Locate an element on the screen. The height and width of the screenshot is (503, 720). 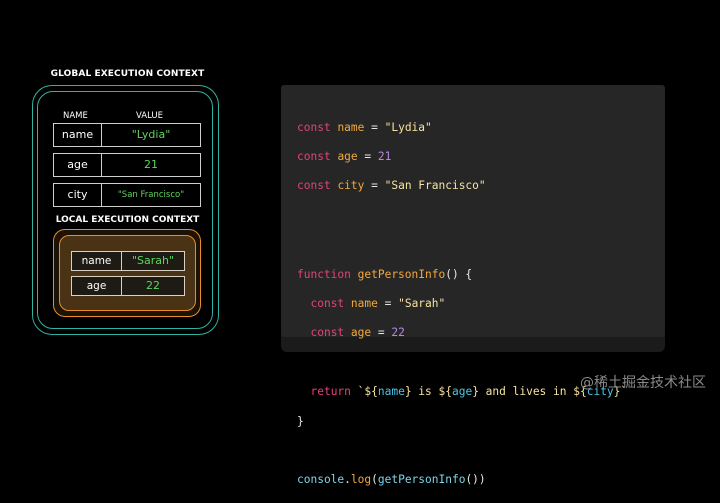
var-value: "Lydia" is located at coordinates (151, 134).